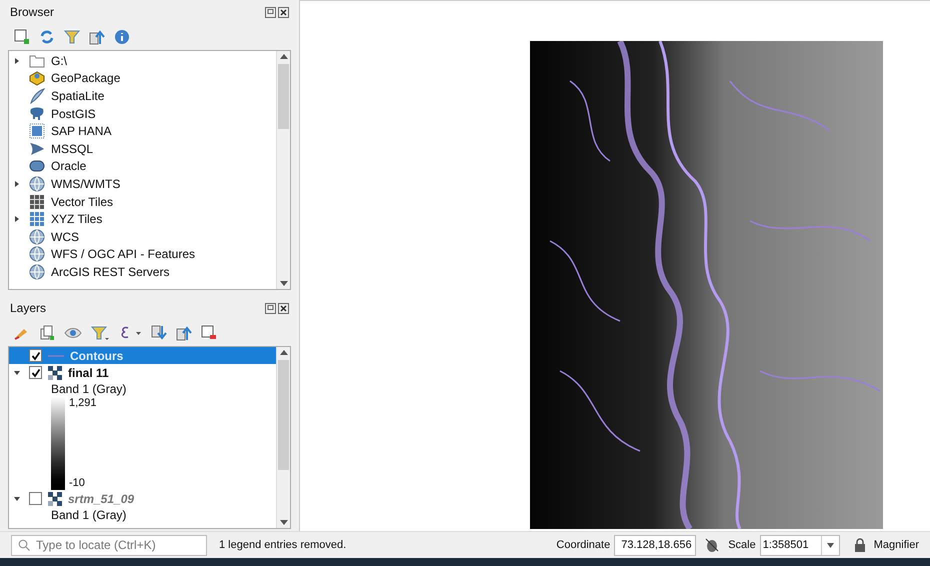 The height and width of the screenshot is (566, 930). Describe the element at coordinates (24, 545) in the screenshot. I see `search-icon` at that location.